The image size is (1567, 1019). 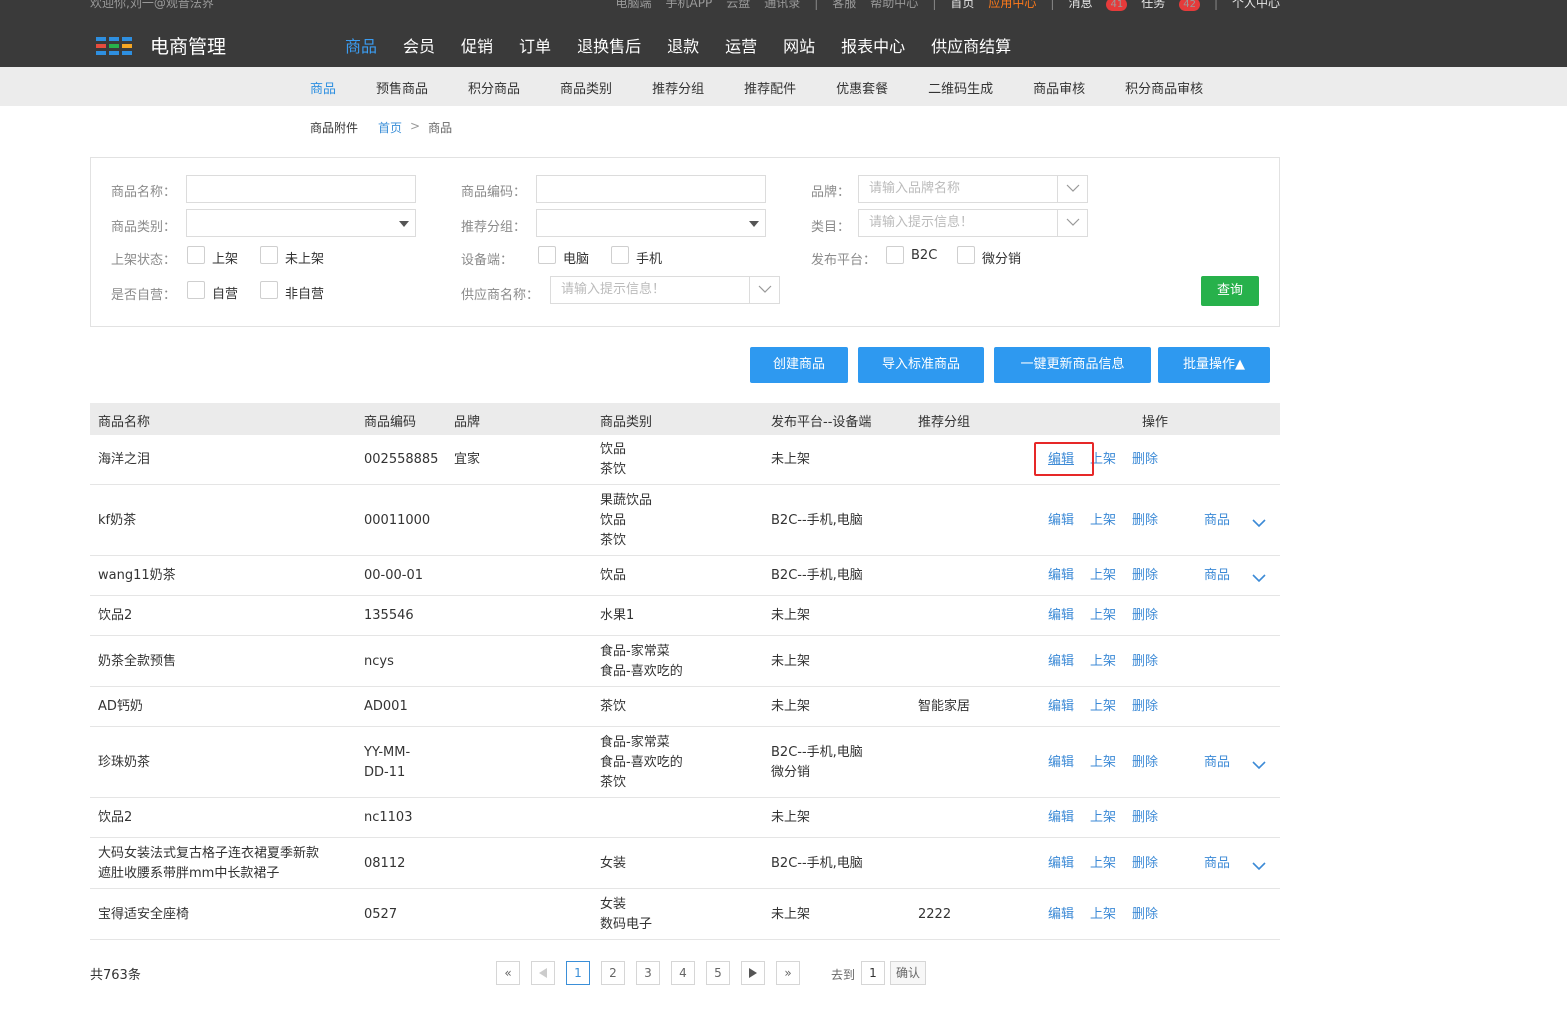 What do you see at coordinates (718, 973) in the screenshot?
I see `page-button: 5` at bounding box center [718, 973].